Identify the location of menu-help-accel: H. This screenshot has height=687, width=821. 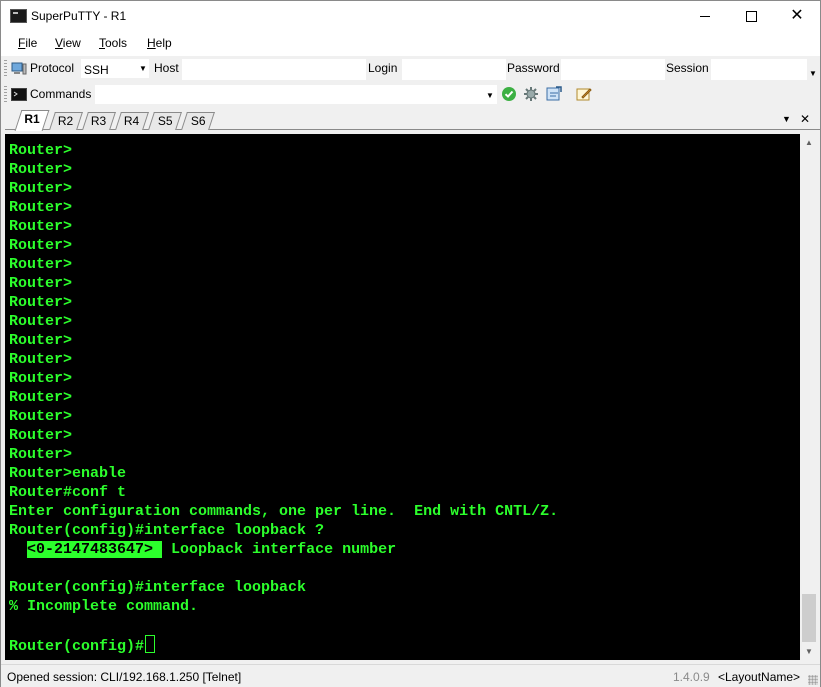
(151, 43).